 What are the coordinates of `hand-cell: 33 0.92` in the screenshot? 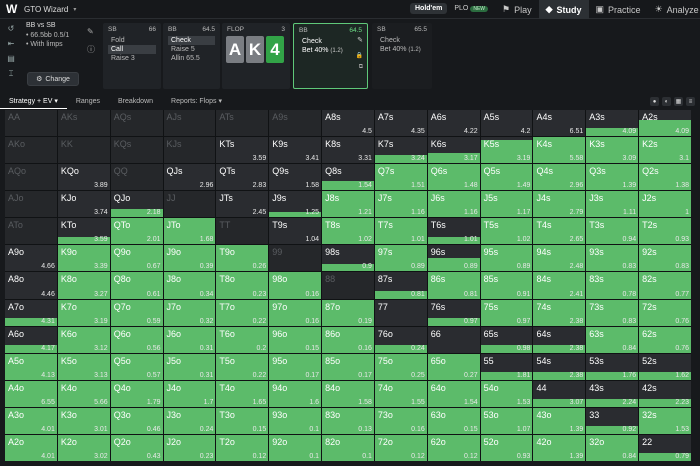 It's located at (612, 420).